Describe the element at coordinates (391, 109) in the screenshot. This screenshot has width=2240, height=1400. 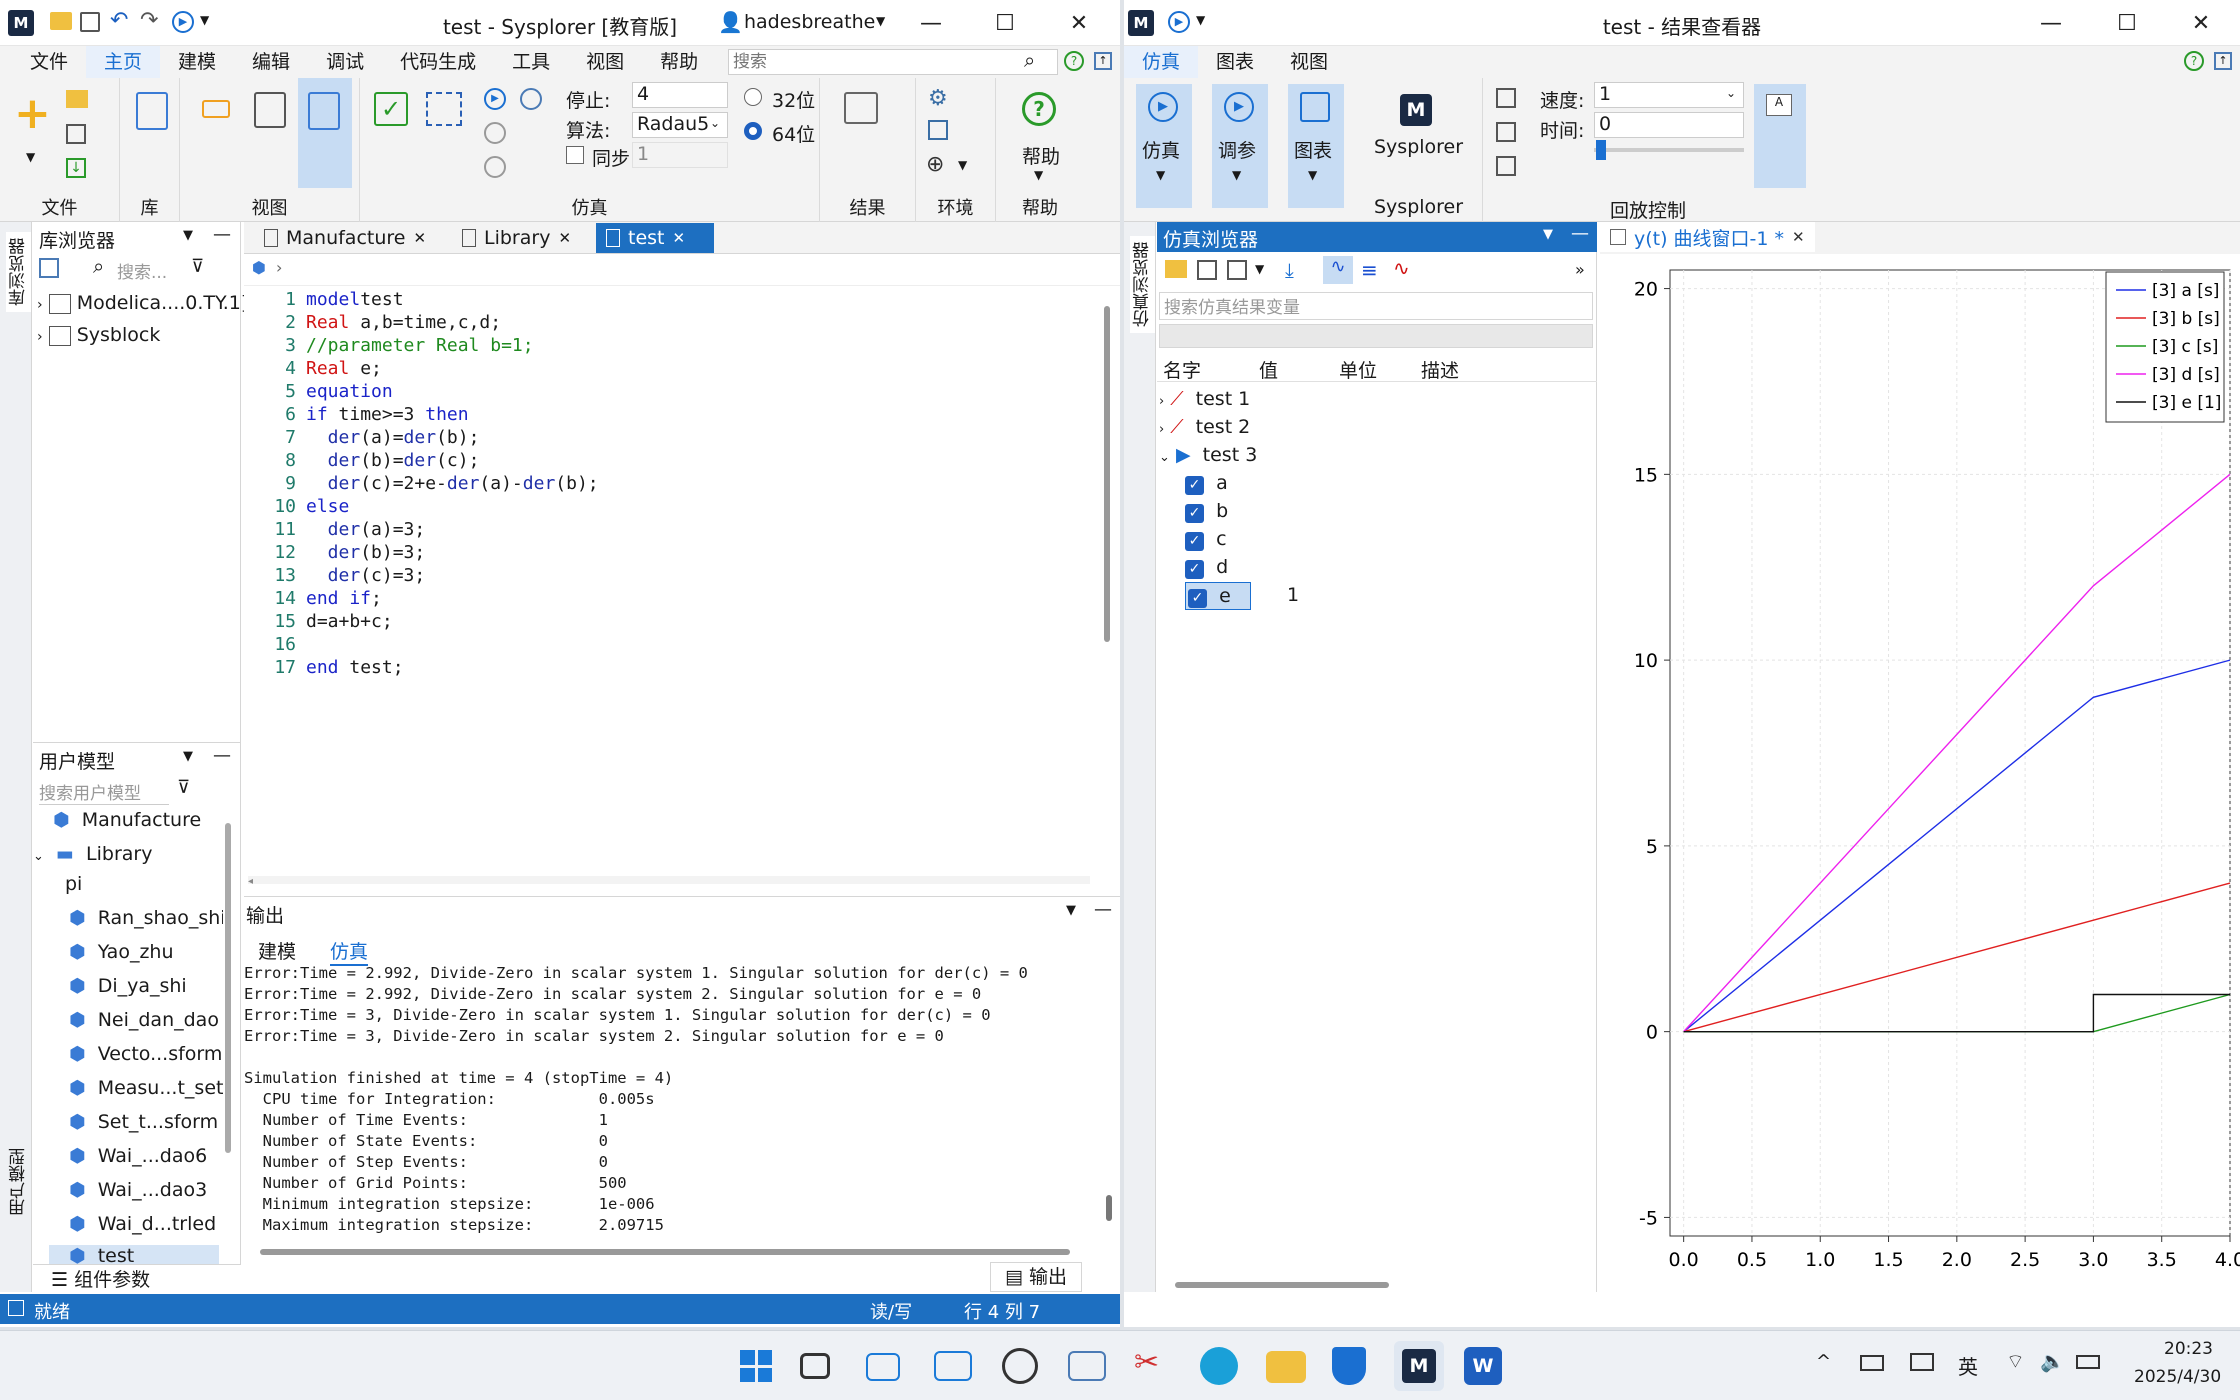
I see `check-icon: ✓` at that location.